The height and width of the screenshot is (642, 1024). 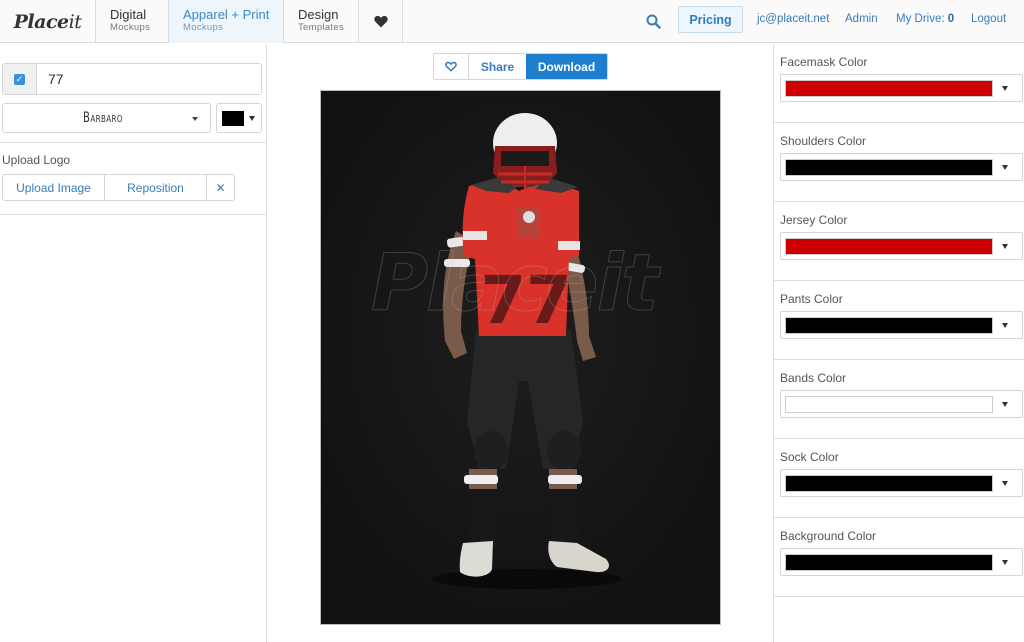 What do you see at coordinates (318, 14) in the screenshot?
I see `nav-tab-title: Design` at bounding box center [318, 14].